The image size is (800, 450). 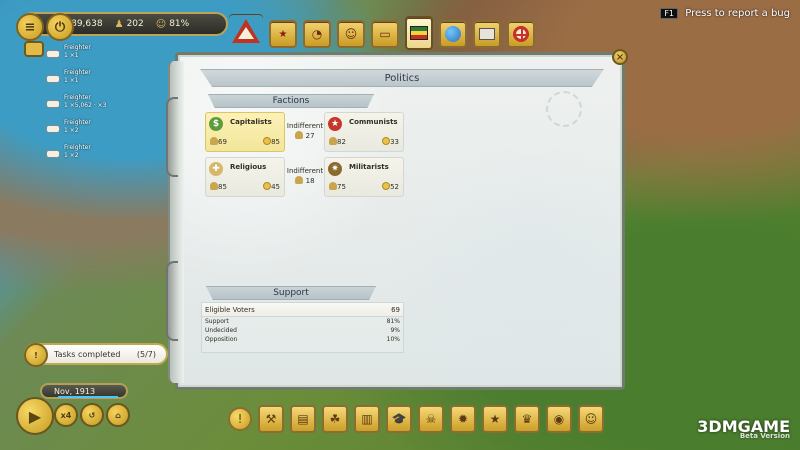 I want to click on tab-world, so click(x=453, y=34).